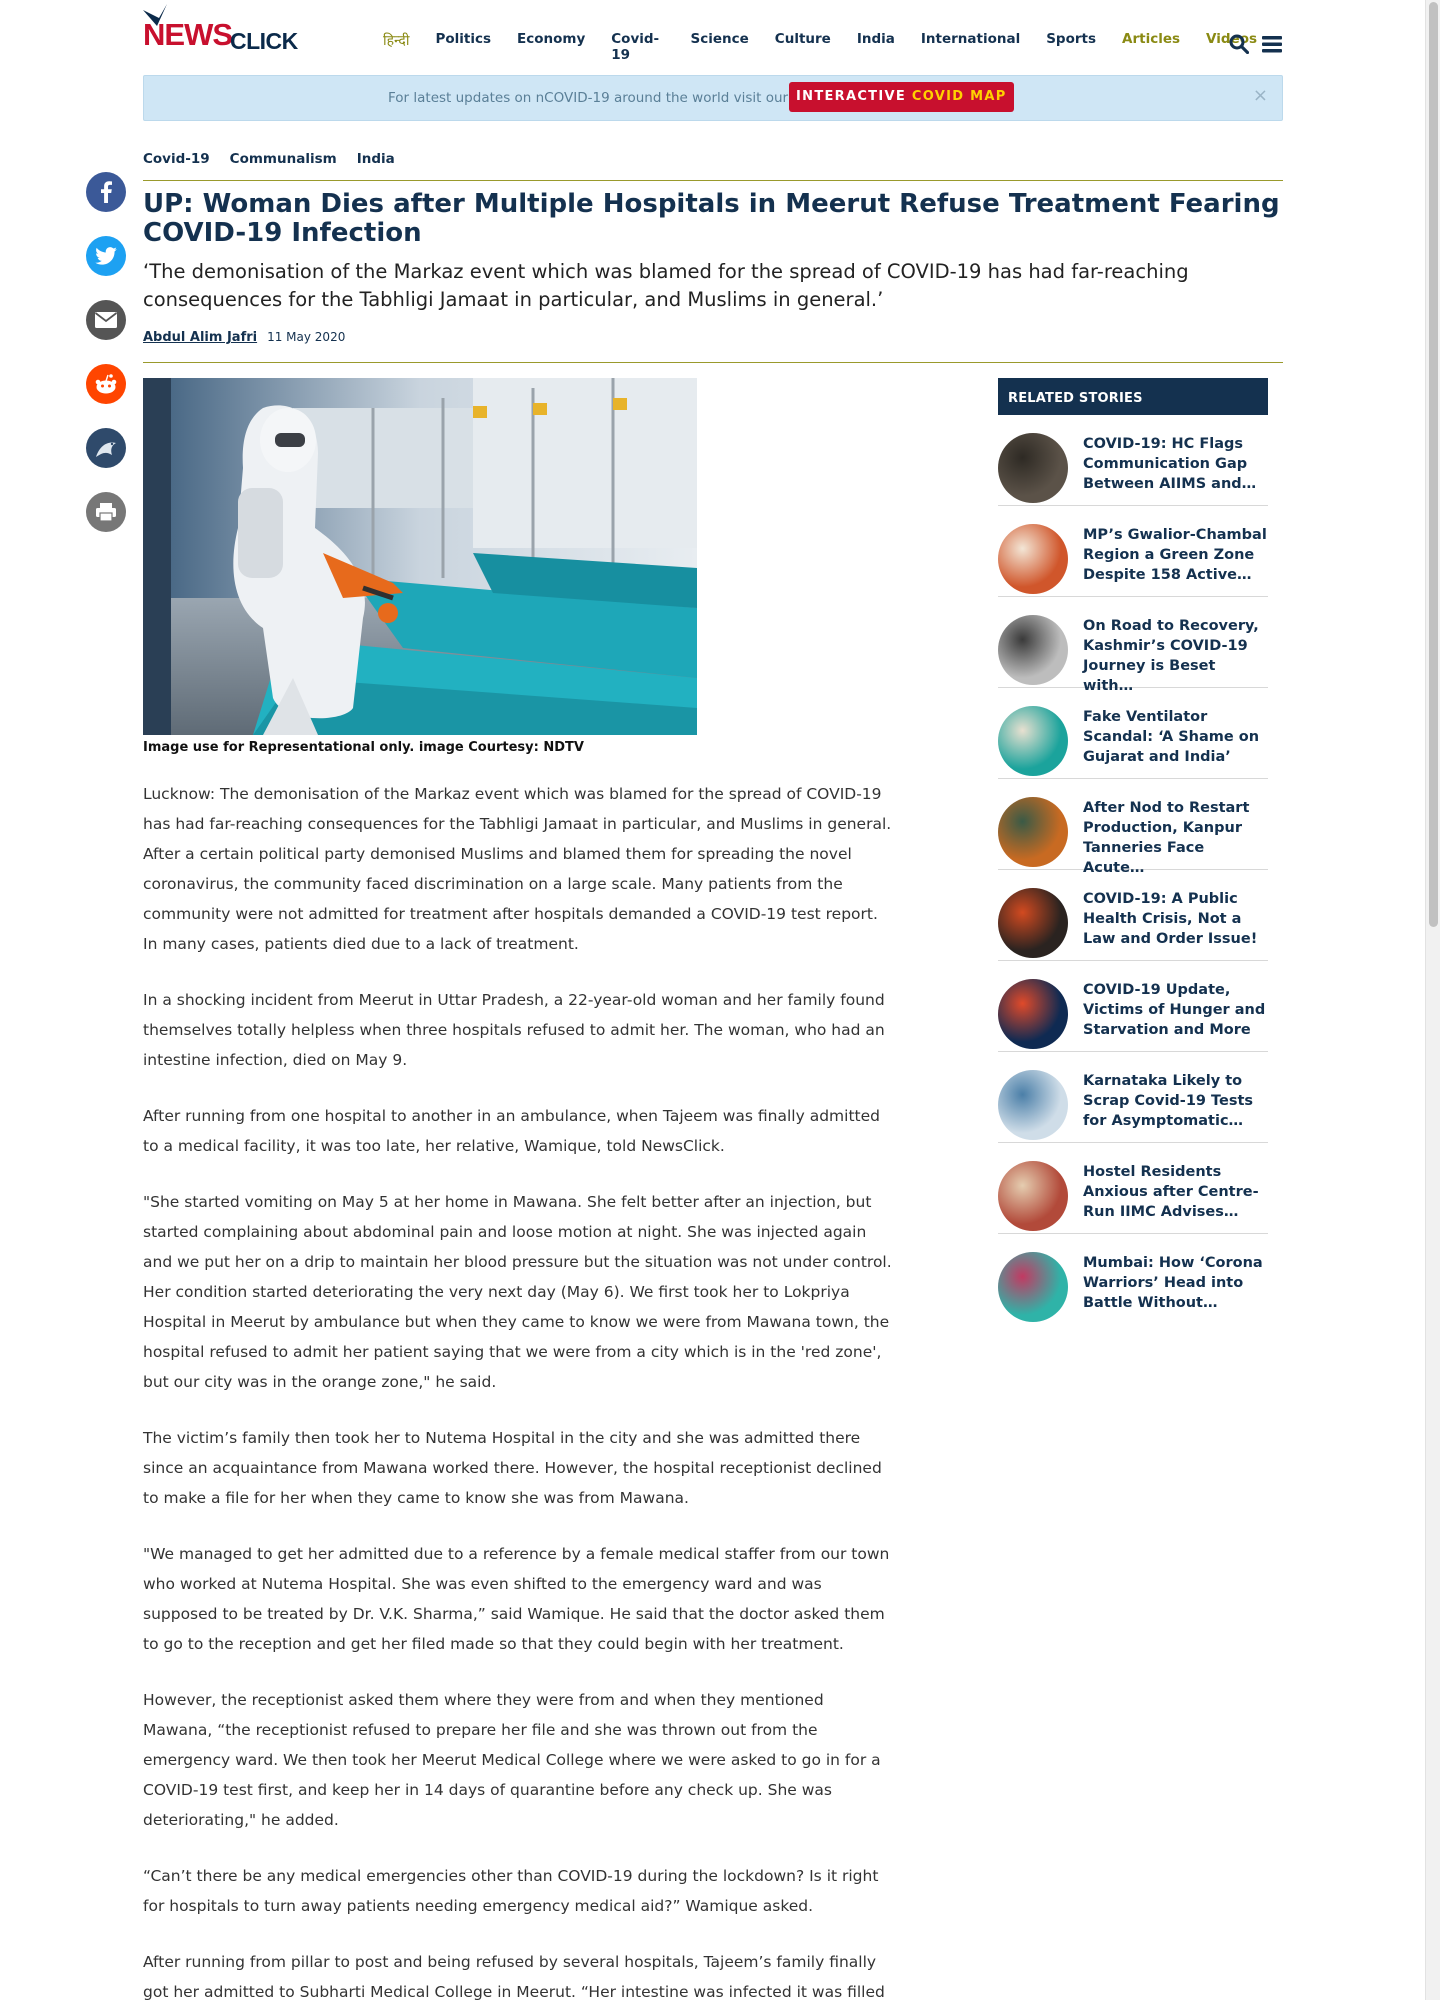  What do you see at coordinates (306, 337) in the screenshot?
I see `publish-date: 11 May 2020` at bounding box center [306, 337].